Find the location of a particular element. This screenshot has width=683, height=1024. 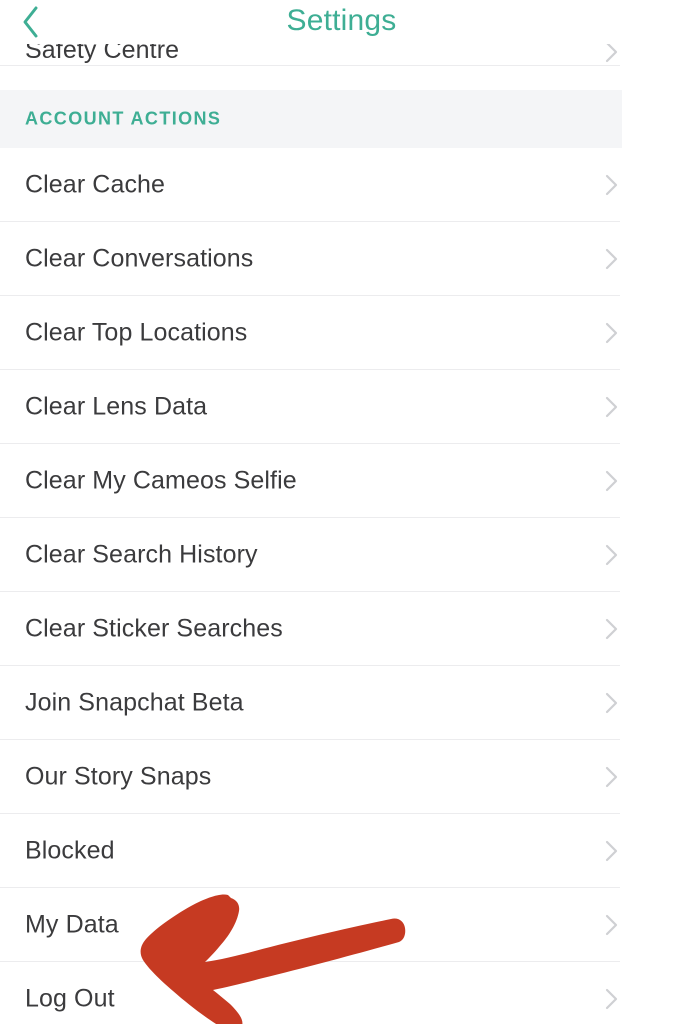

list-item-label: Join Snapchat Beta is located at coordinates (134, 702).